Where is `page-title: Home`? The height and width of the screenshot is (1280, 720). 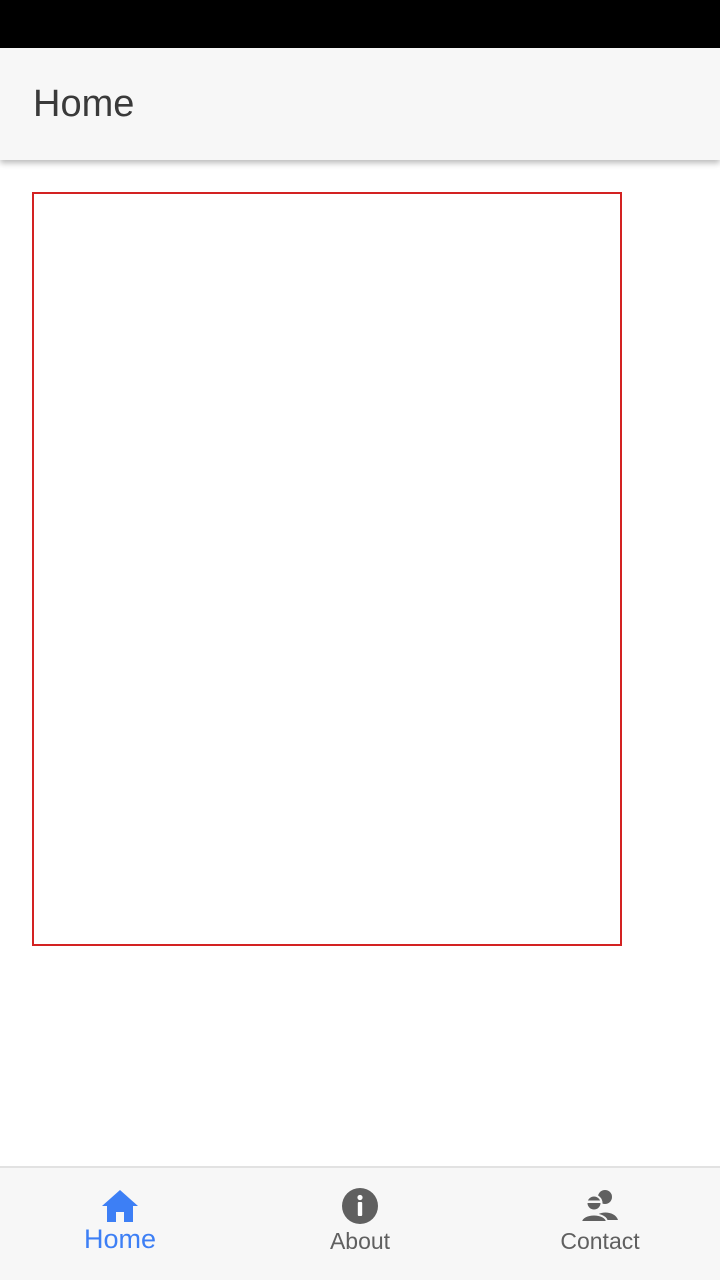
page-title: Home is located at coordinates (84, 104).